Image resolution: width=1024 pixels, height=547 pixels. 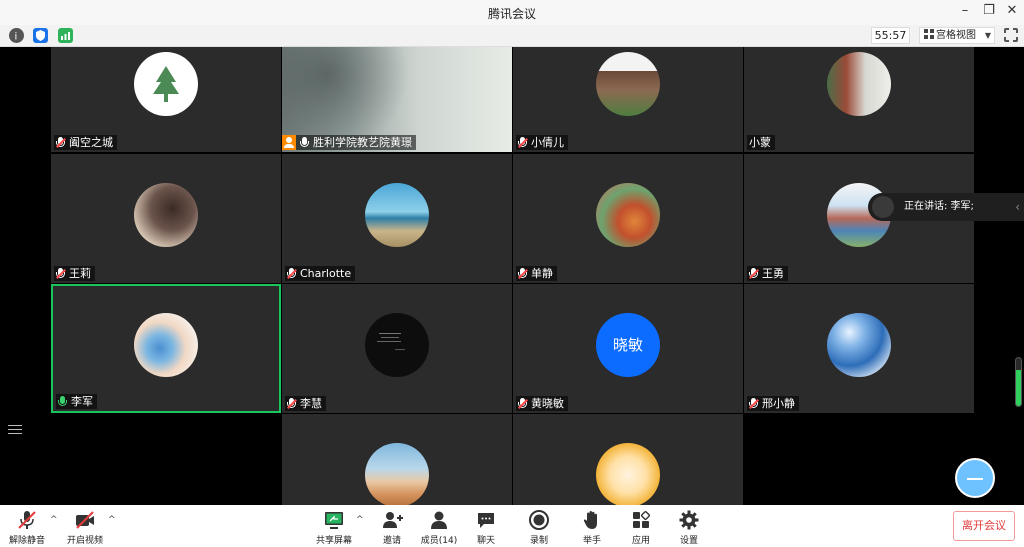 What do you see at coordinates (40, 35) in the screenshot?
I see `shield-icon` at bounding box center [40, 35].